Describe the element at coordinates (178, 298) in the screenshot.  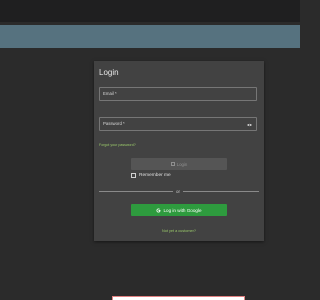
I see `bottom-panel-edge` at that location.